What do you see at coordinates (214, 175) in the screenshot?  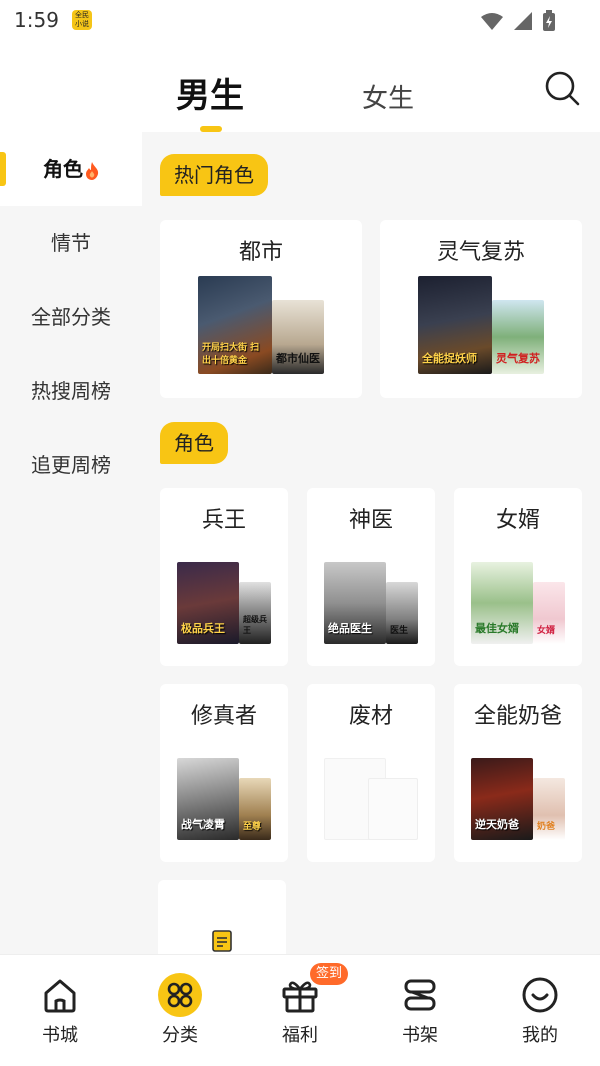 I see `section-tag-hot-roles: 热门角色` at bounding box center [214, 175].